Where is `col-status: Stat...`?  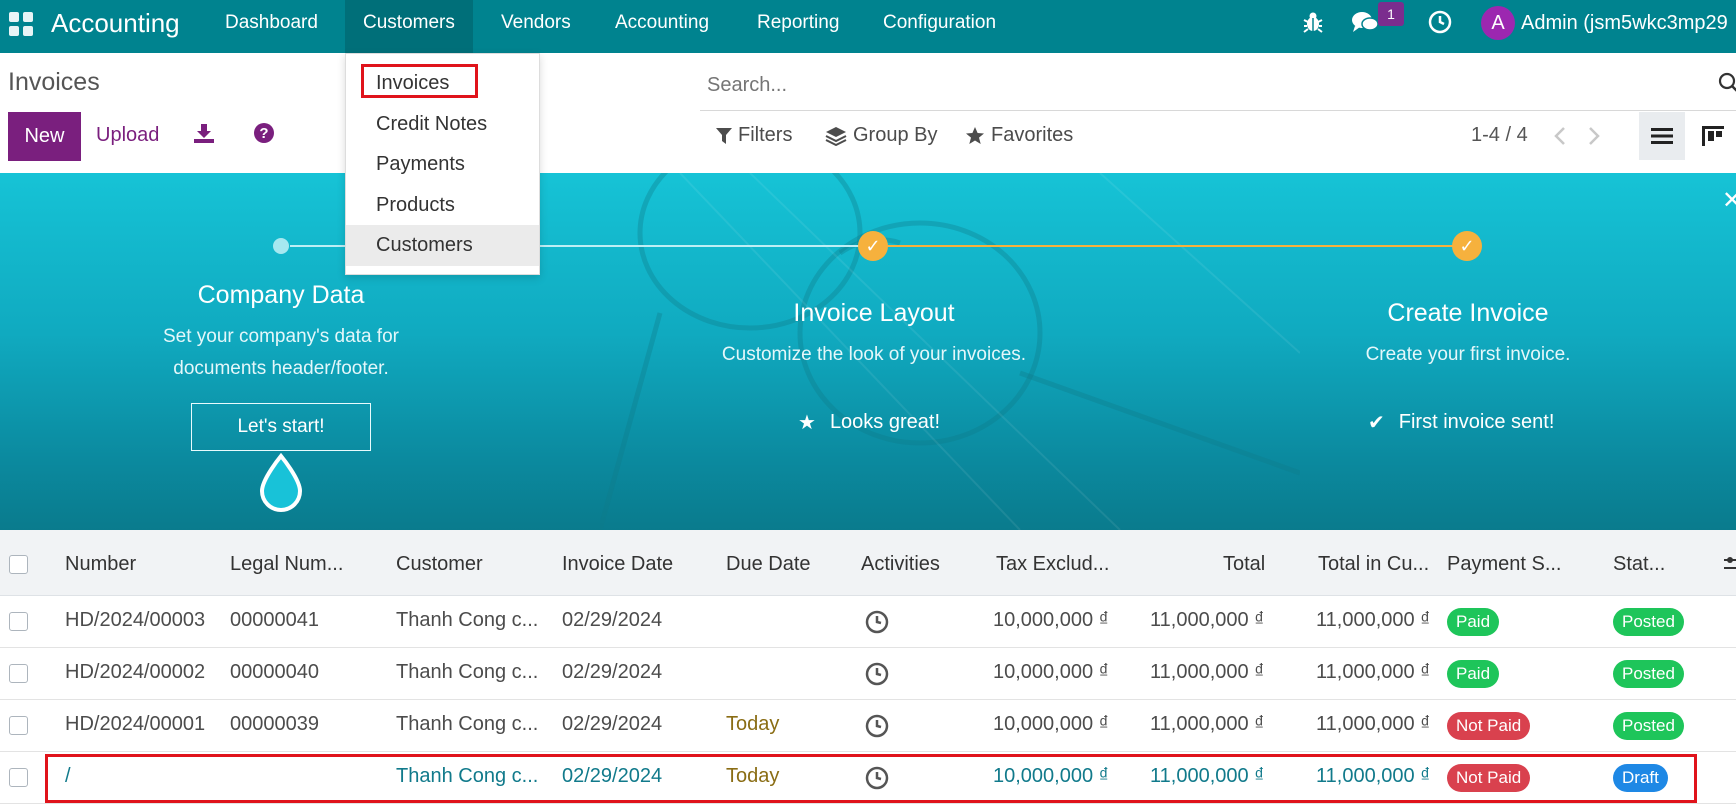
col-status: Stat... is located at coordinates (1639, 564).